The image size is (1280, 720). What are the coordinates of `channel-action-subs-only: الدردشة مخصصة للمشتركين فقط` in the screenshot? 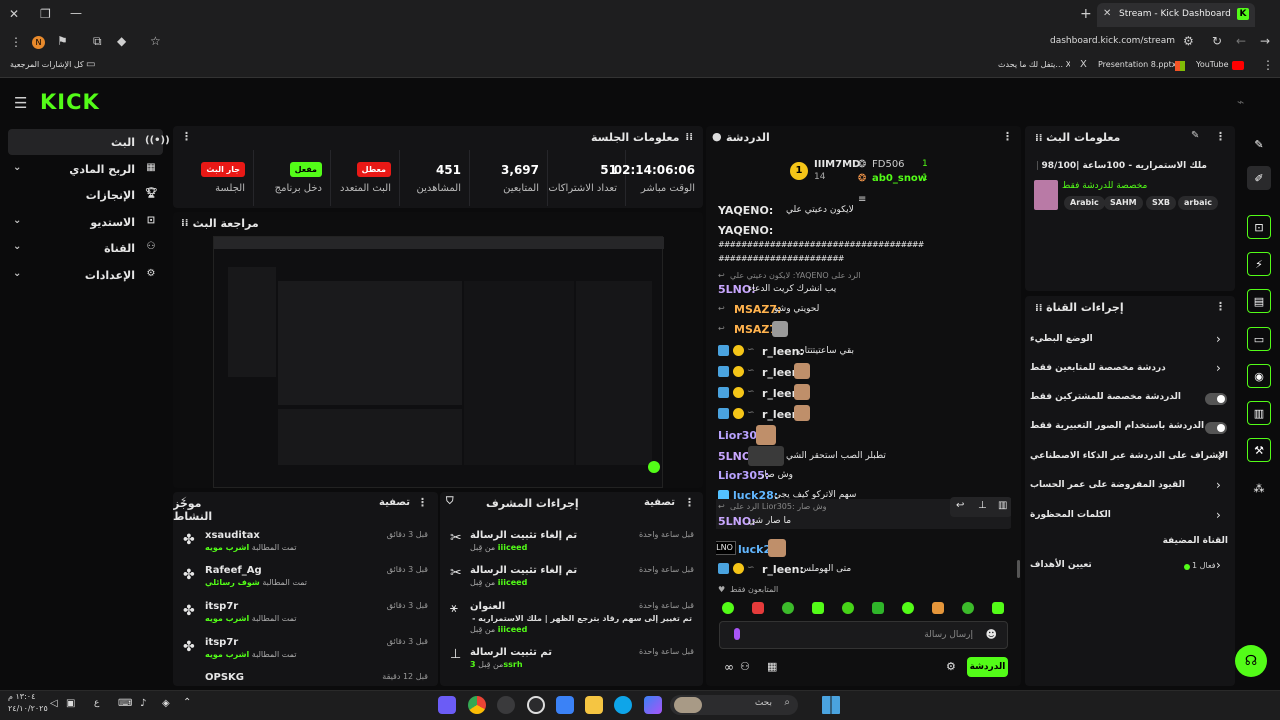 It's located at (1130, 399).